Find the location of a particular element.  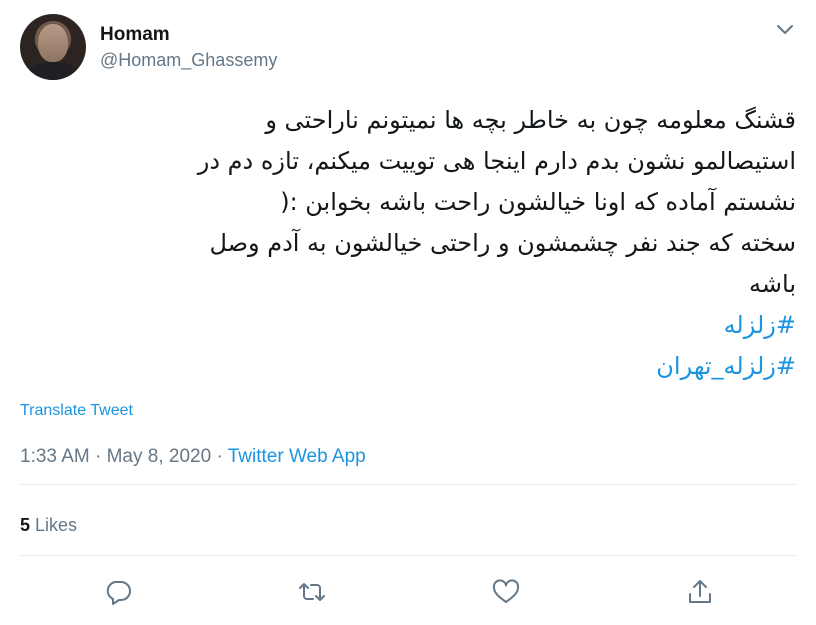

likes-label: Likes is located at coordinates (56, 525).